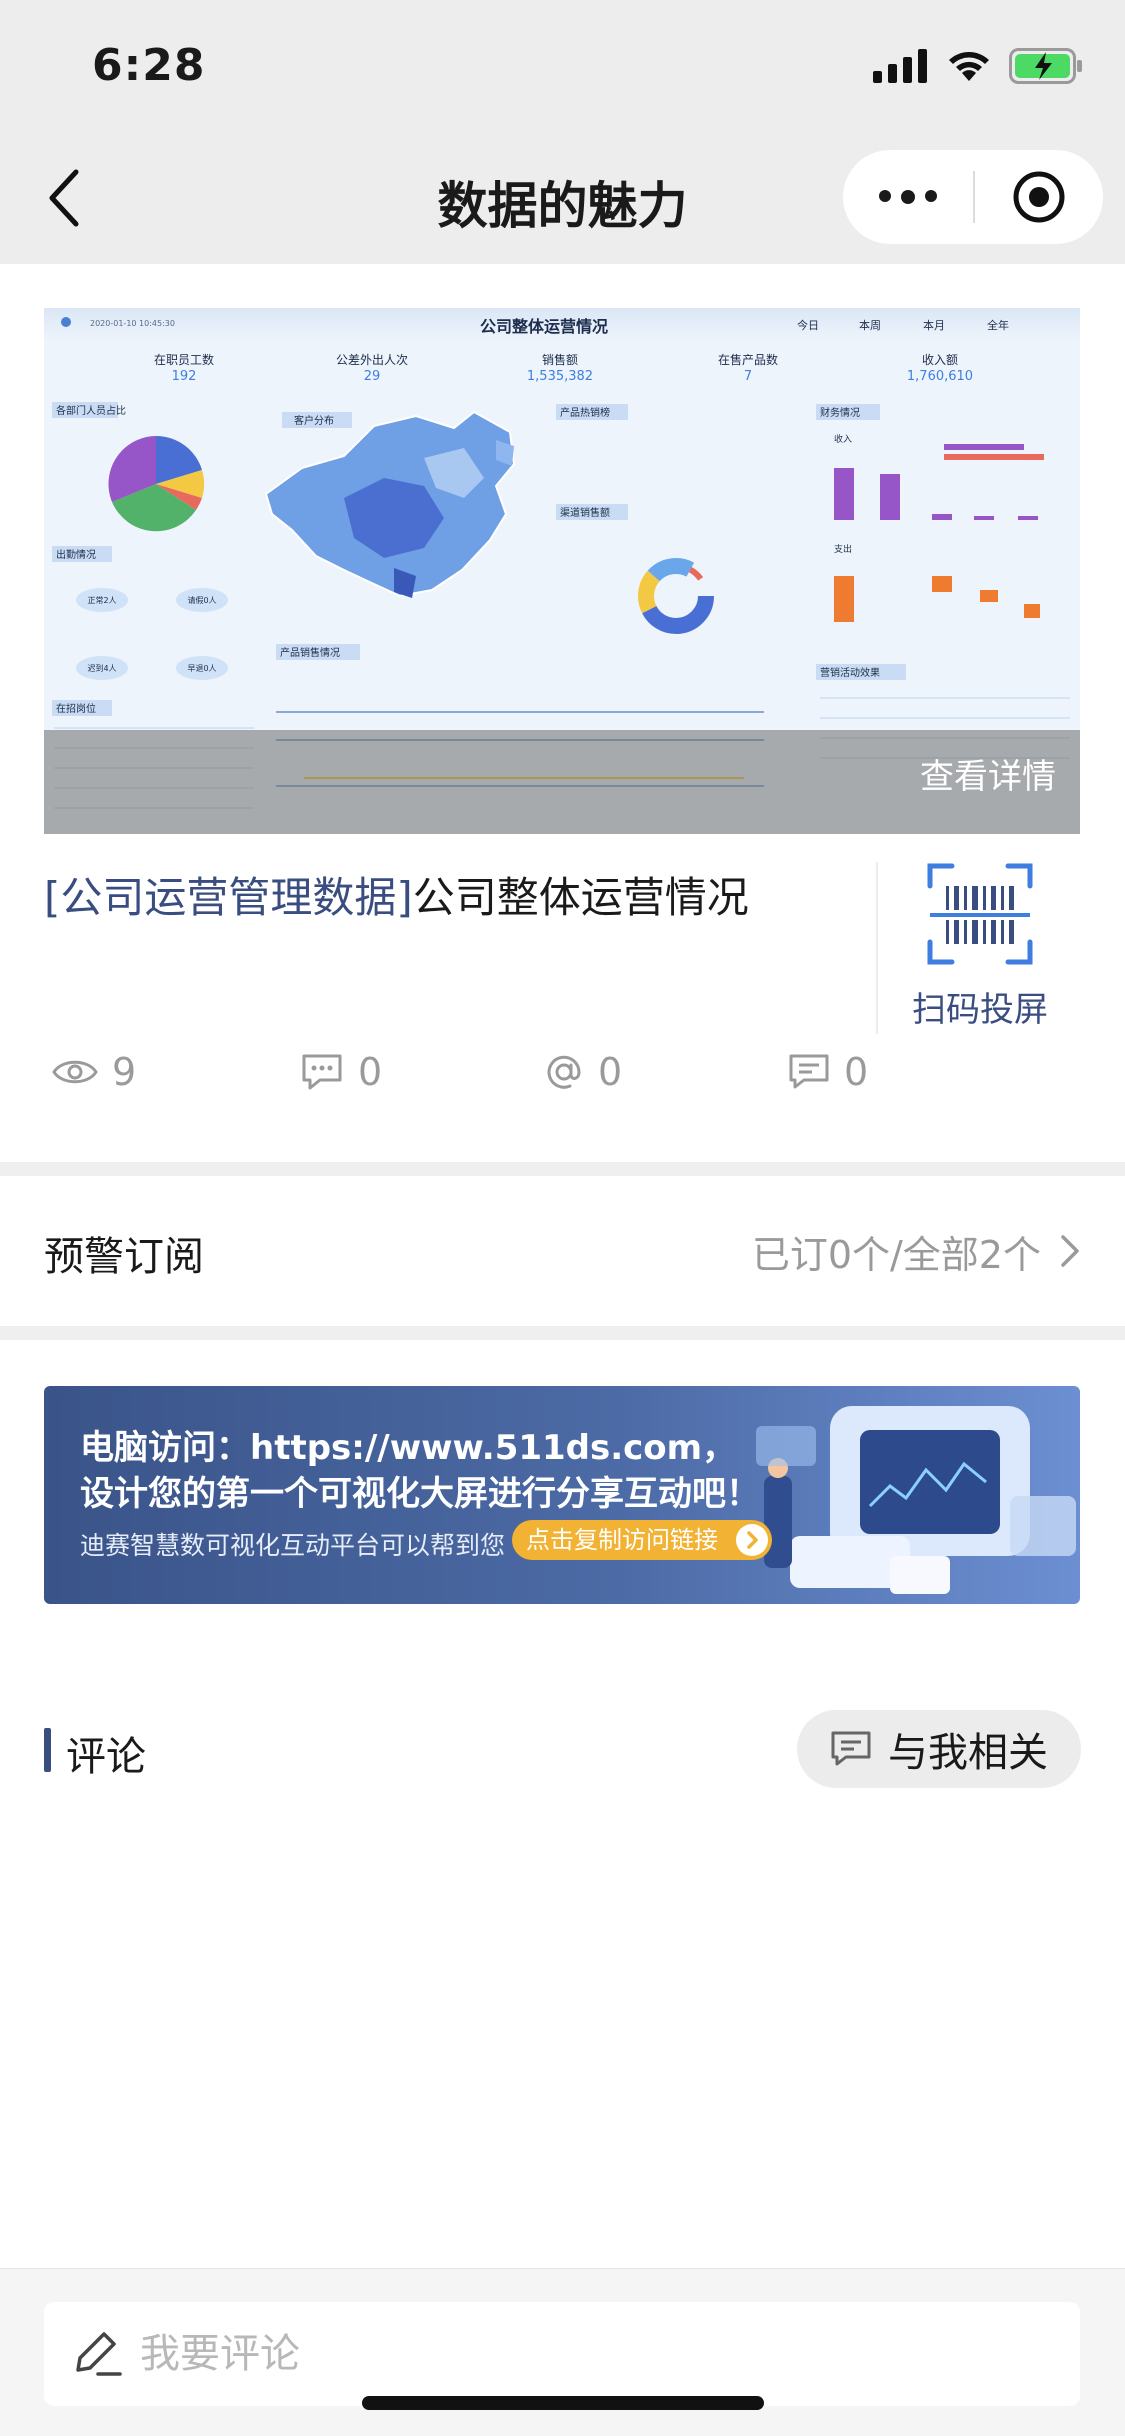 This screenshot has width=1125, height=2436. I want to click on kpi-value: 29, so click(372, 376).